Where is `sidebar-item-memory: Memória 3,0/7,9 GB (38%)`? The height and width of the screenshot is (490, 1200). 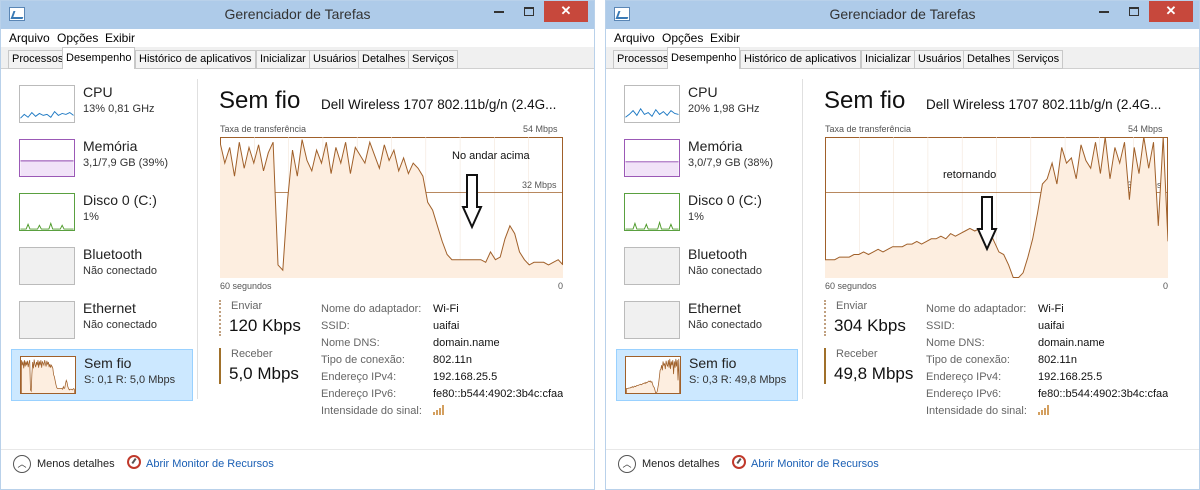 sidebar-item-memory: Memória 3,0/7,9 GB (38%) is located at coordinates (707, 159).